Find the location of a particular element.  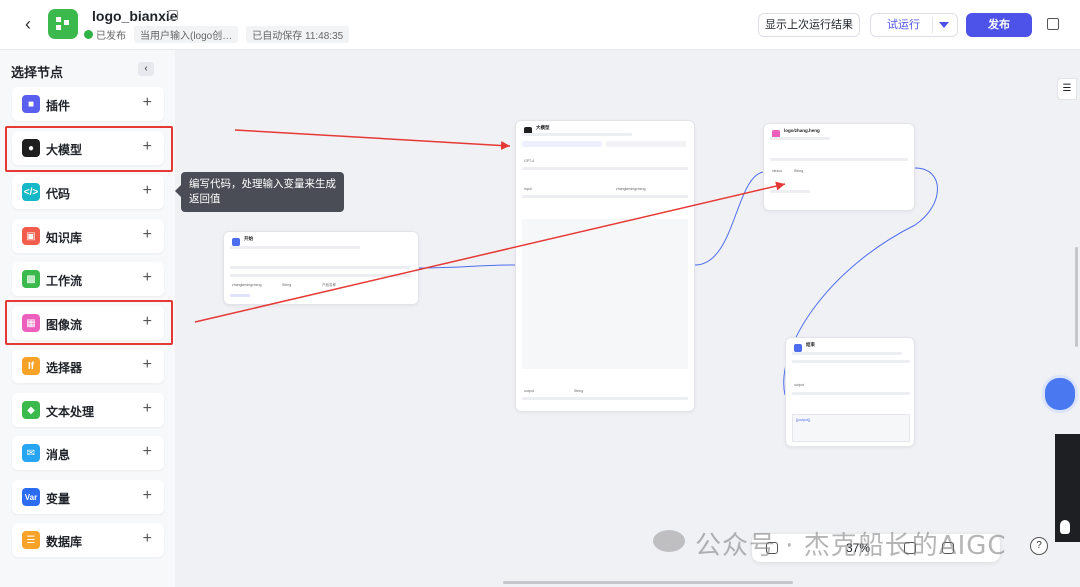

sidebar-item-label: 知识库 is located at coordinates (64, 238).